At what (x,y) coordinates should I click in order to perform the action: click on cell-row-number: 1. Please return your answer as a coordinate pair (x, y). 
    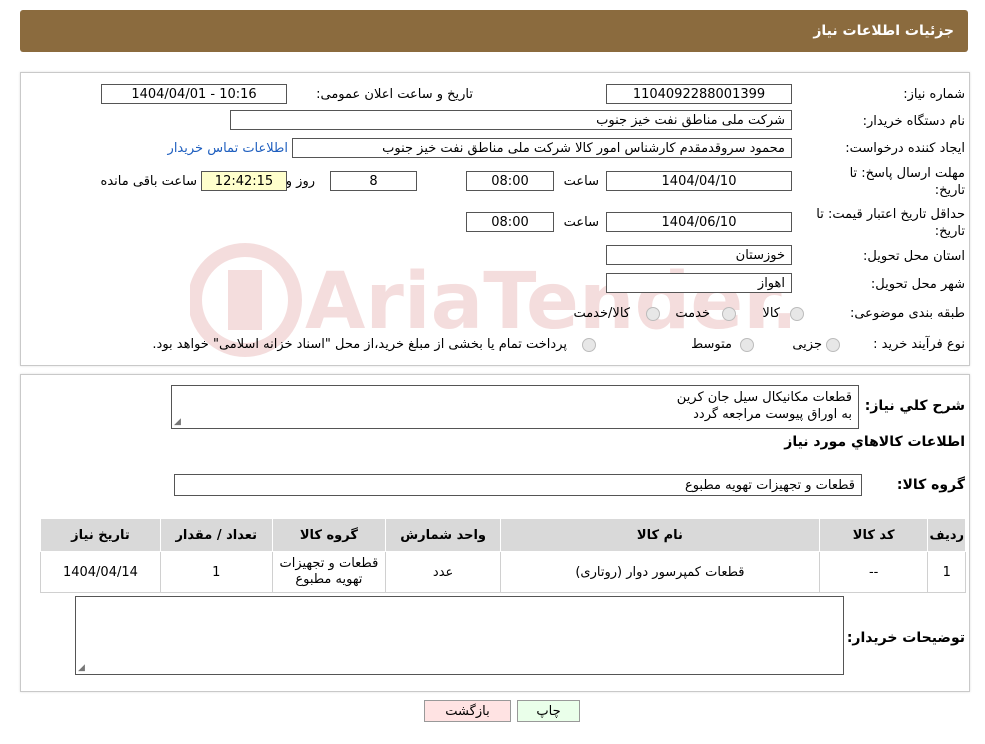
    Looking at the image, I should click on (946, 572).